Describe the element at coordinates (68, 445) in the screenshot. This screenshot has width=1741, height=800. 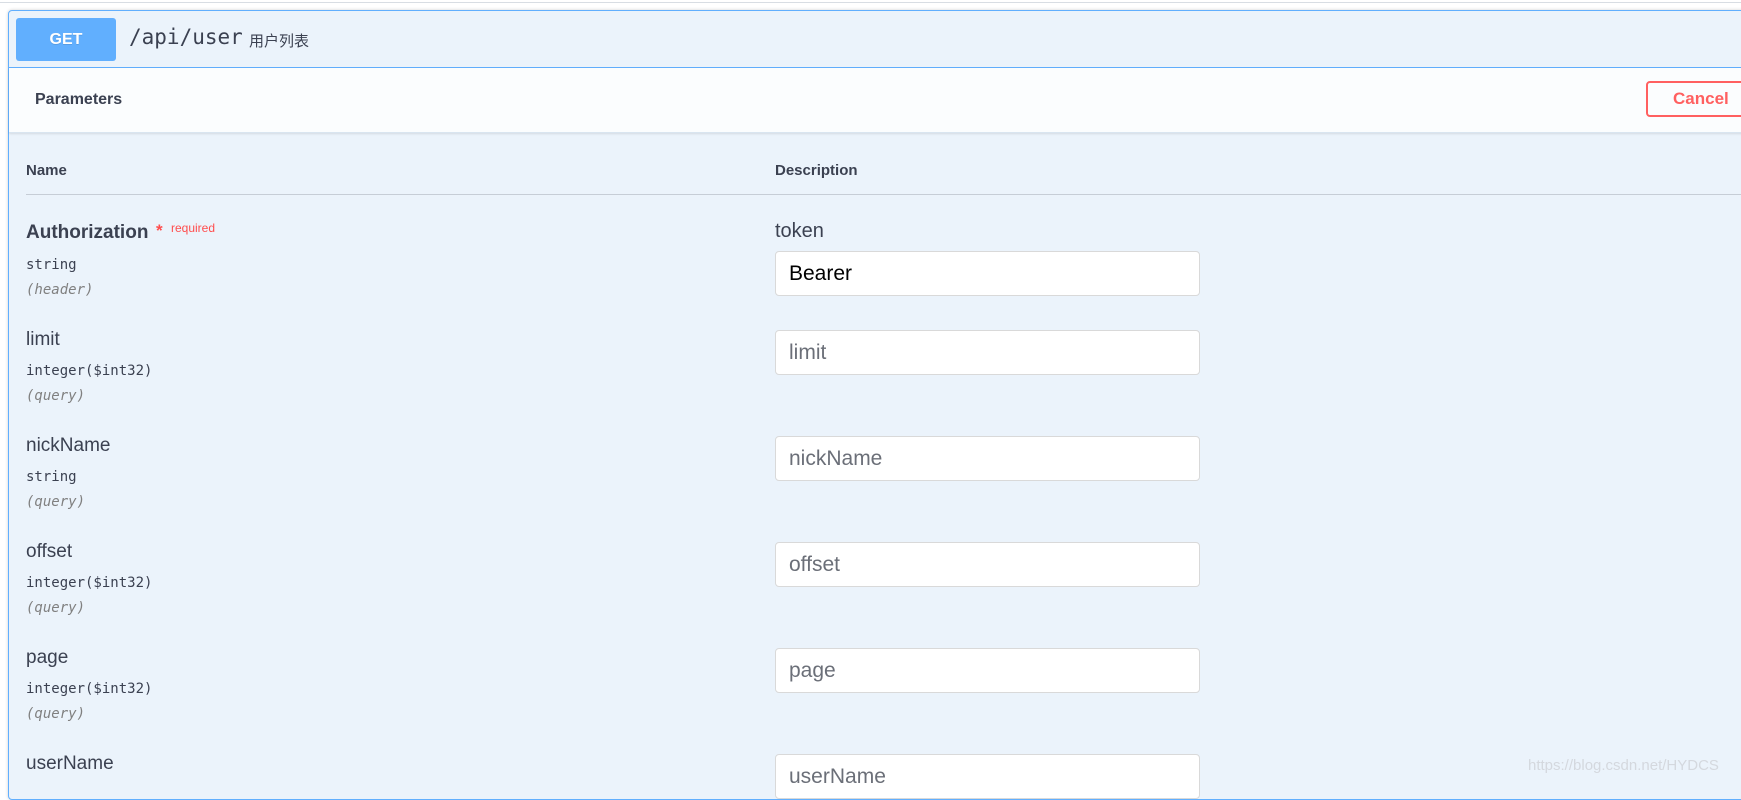
I see `param-name-nickname: nickName` at that location.